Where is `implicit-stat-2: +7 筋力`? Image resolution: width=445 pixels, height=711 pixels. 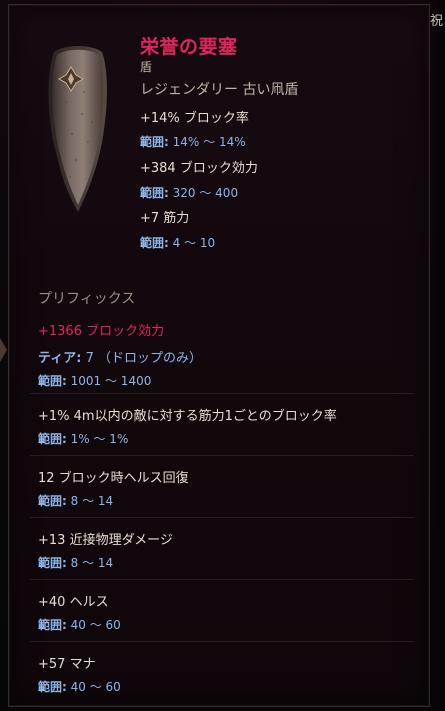 implicit-stat-2: +7 筋力 is located at coordinates (165, 218).